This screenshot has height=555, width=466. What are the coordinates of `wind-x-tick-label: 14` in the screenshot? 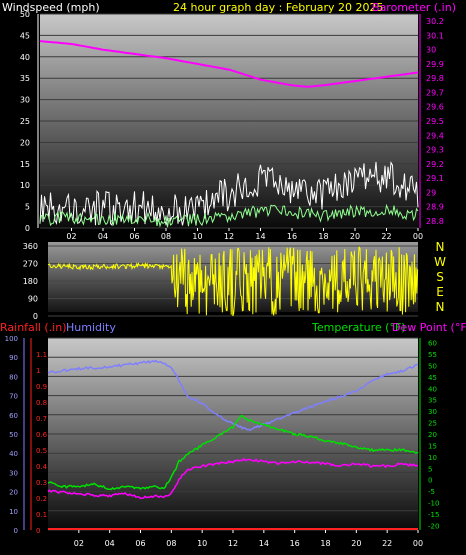 It's located at (260, 236).